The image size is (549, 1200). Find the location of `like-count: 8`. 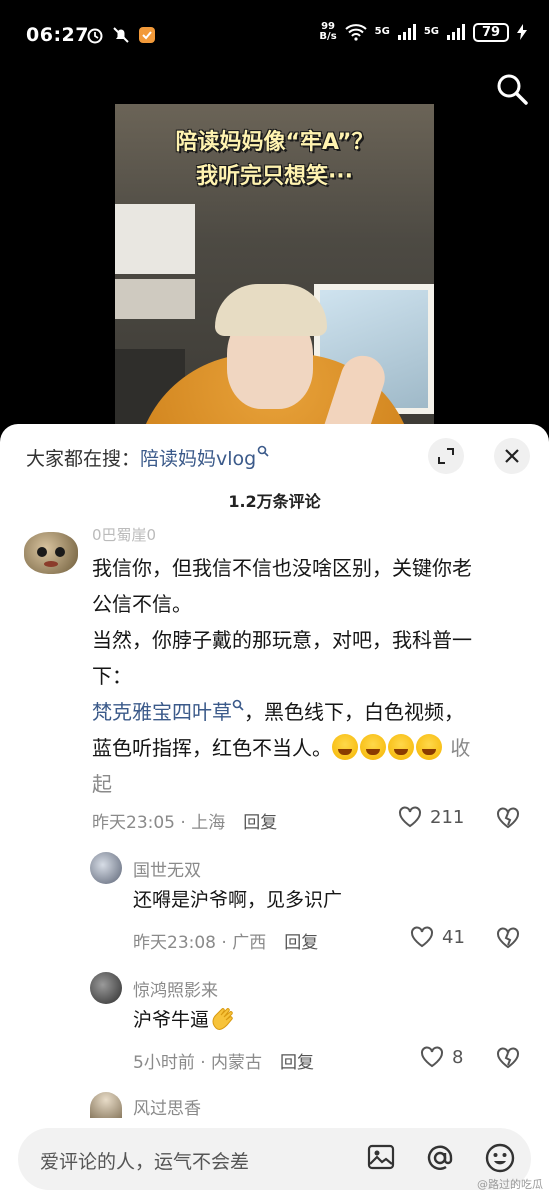

like-count: 8 is located at coordinates (458, 1057).